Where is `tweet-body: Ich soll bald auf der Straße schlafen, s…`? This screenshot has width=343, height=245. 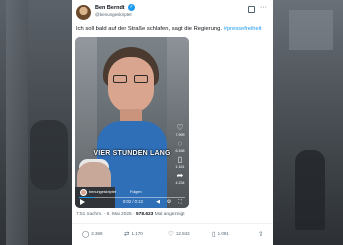
tweet-body: Ich soll bald auf der Straße schlafen, s… is located at coordinates (149, 29).